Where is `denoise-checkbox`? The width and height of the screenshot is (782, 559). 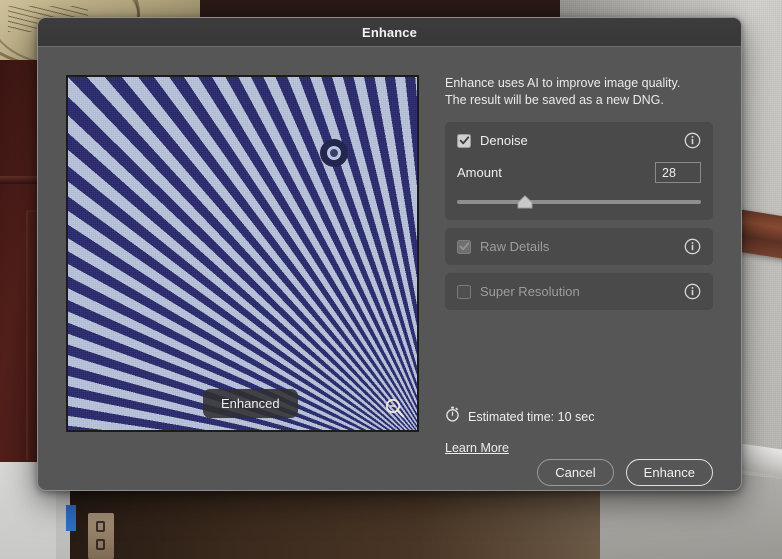 denoise-checkbox is located at coordinates (464, 140).